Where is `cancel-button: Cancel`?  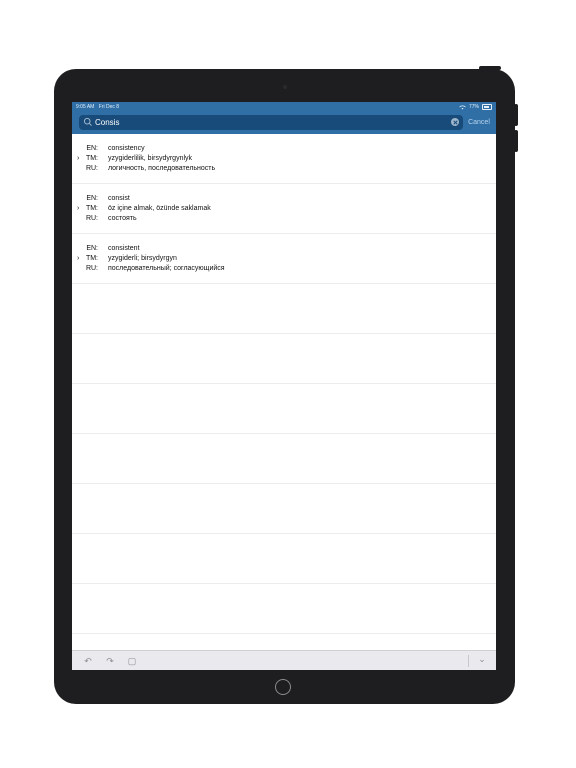
cancel-button: Cancel is located at coordinates (479, 123).